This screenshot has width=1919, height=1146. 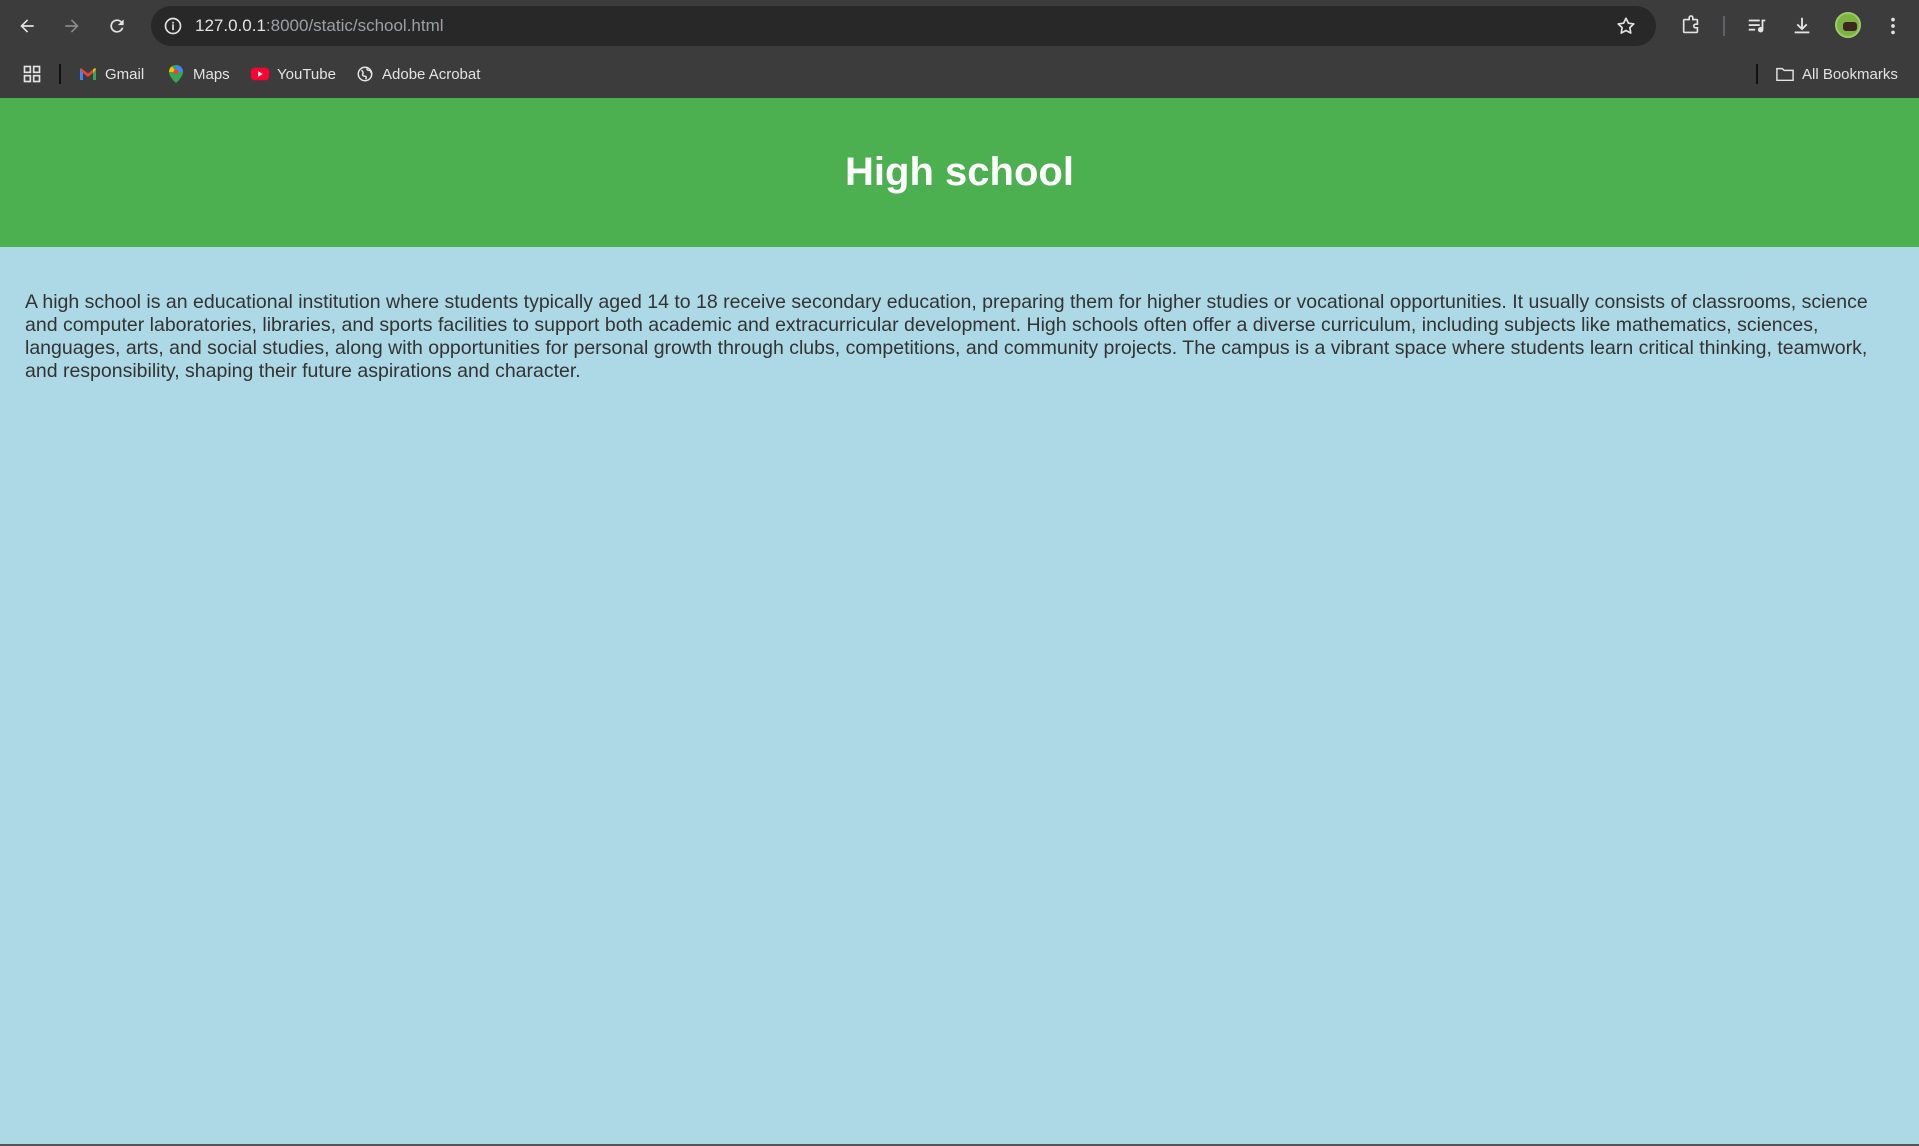 What do you see at coordinates (176, 74) in the screenshot?
I see `maps-pin-icon` at bounding box center [176, 74].